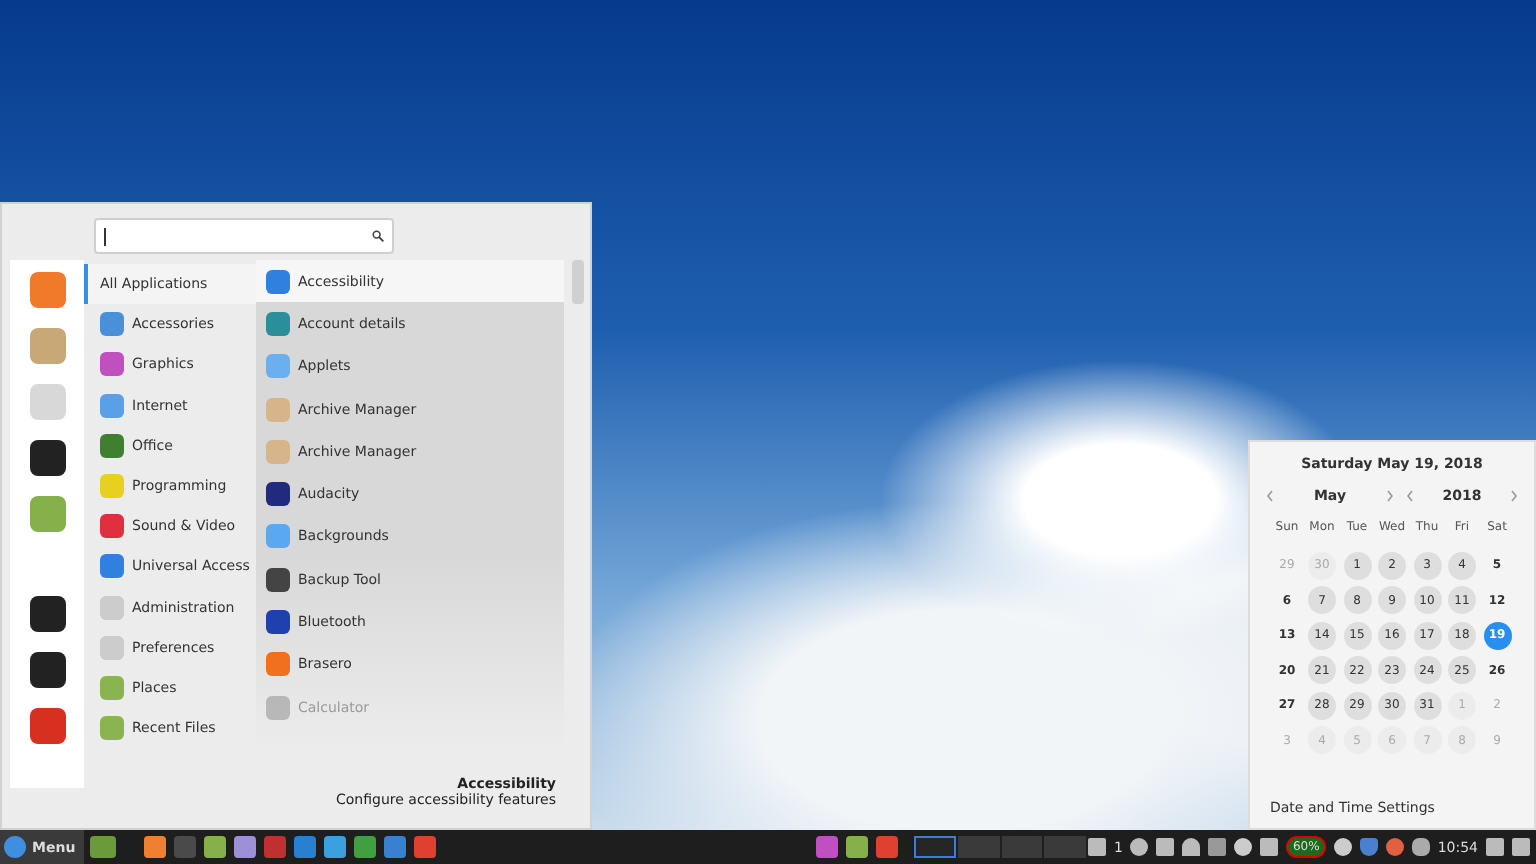 The height and width of the screenshot is (864, 1536). What do you see at coordinates (578, 282) in the screenshot?
I see `scrollbar-thumb` at bounding box center [578, 282].